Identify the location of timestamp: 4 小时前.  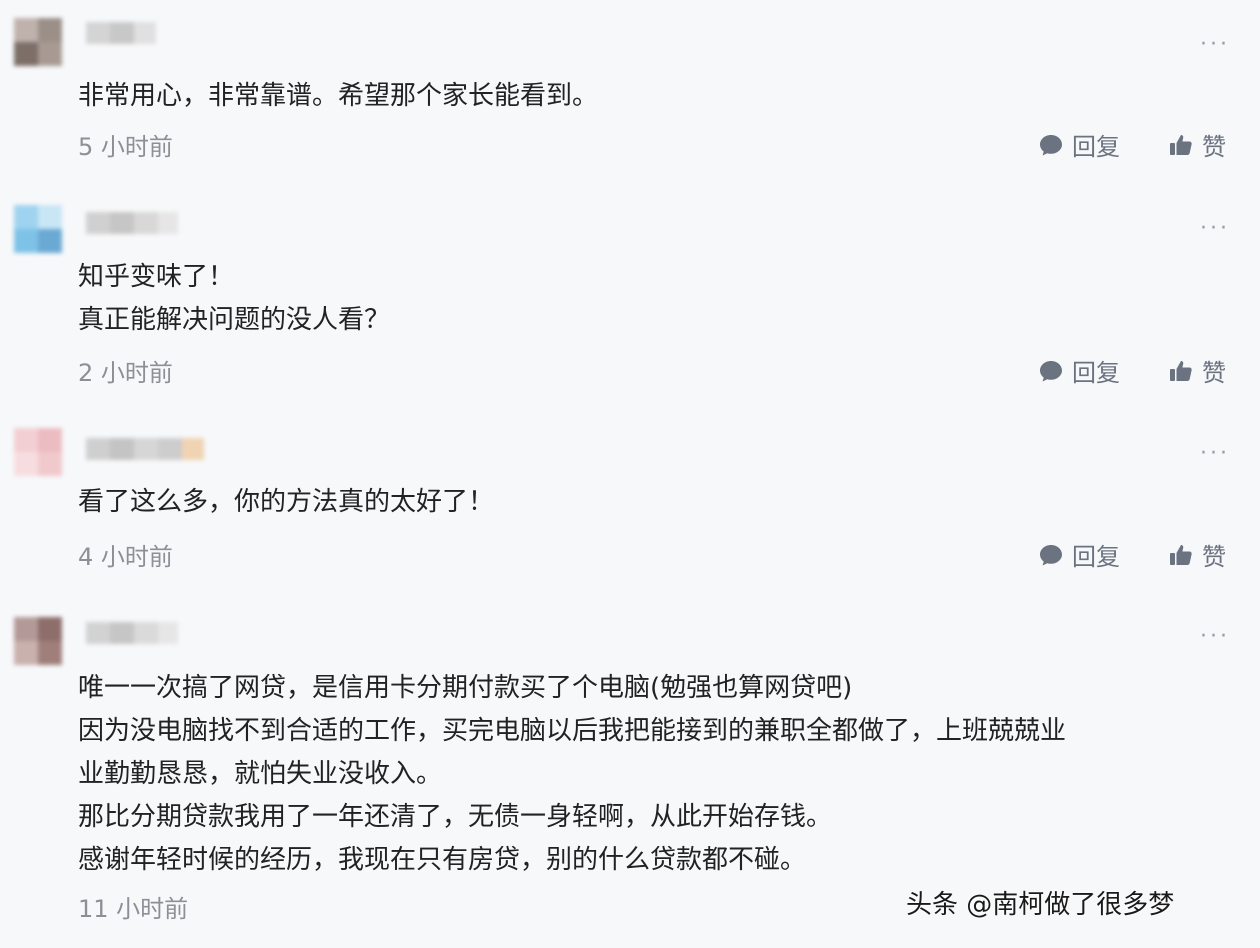
(125, 557).